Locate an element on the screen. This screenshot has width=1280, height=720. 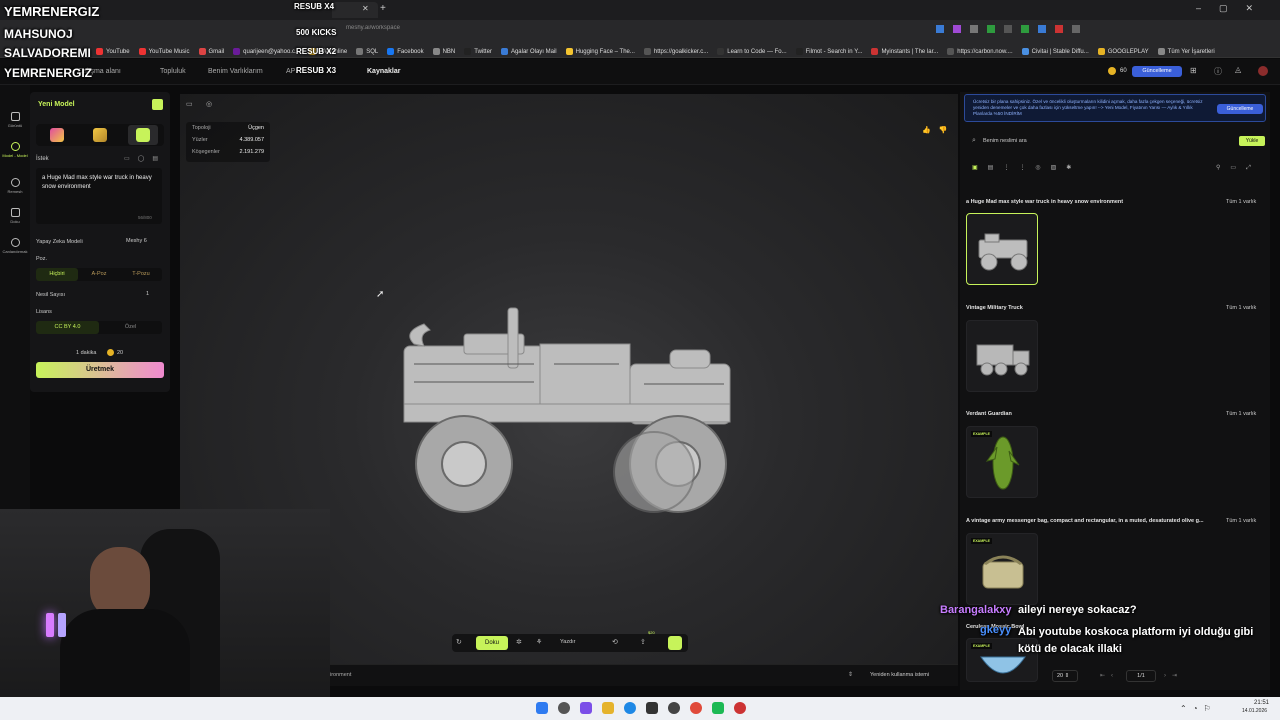
edge-icon is located at coordinates (630, 708).